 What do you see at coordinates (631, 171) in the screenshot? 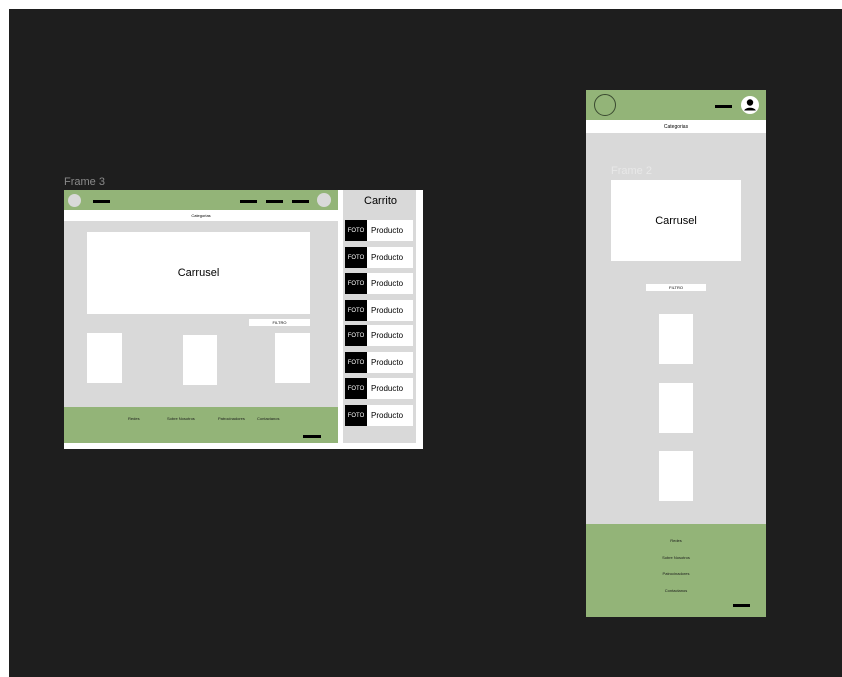
I see `frame-2-label: Frame 2` at bounding box center [631, 171].